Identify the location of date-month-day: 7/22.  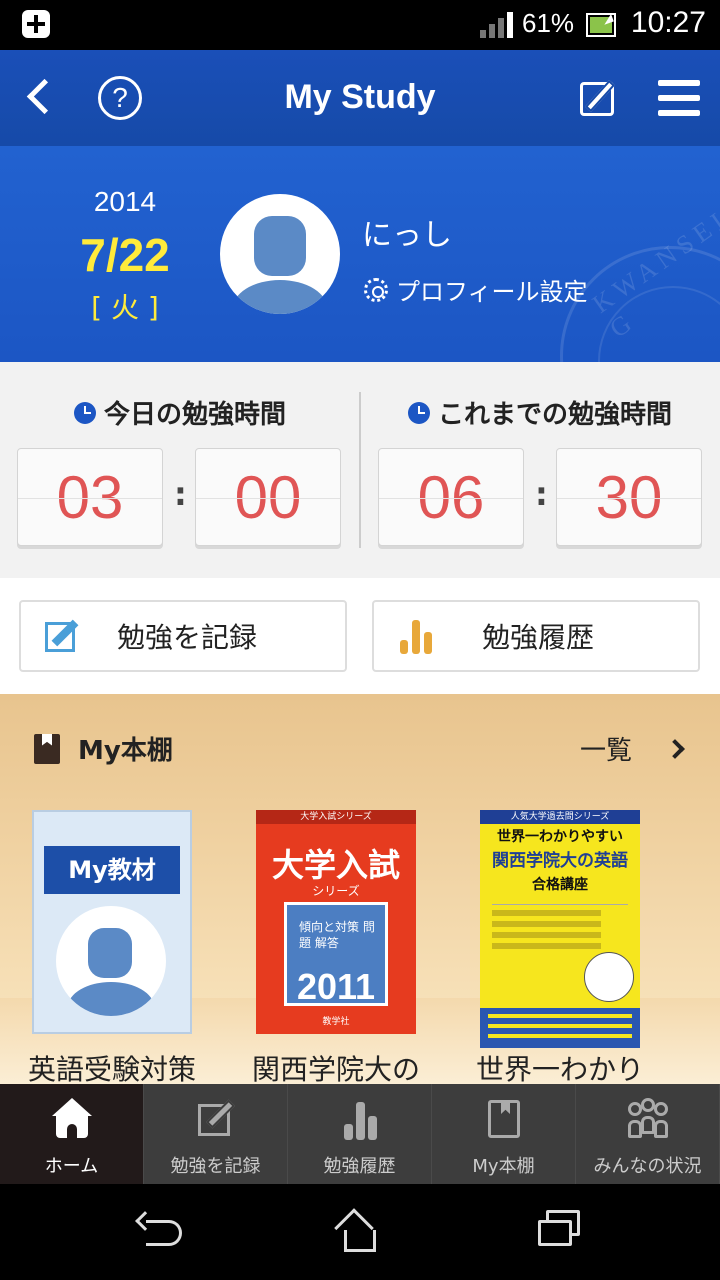
(125, 255).